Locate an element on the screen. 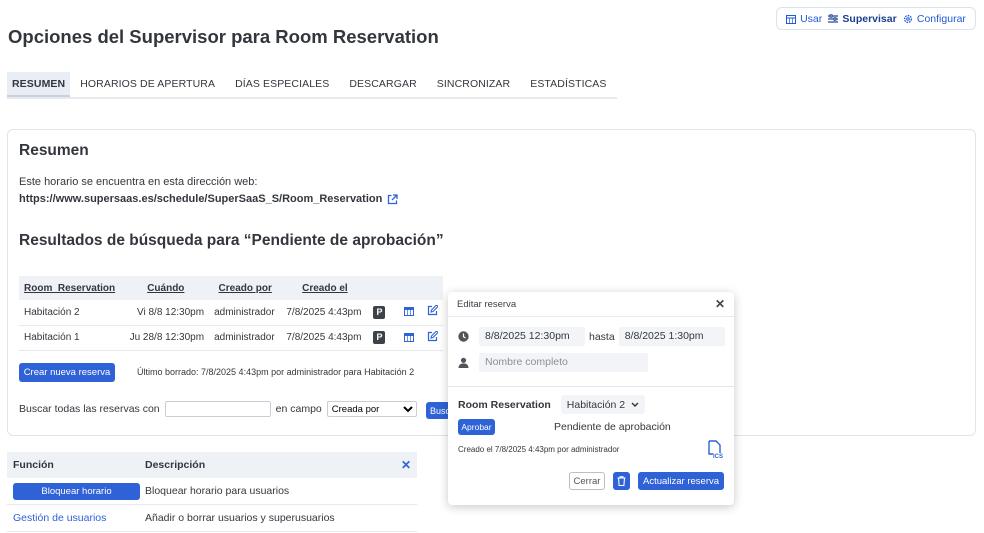  tab-resumen: RESUMEN is located at coordinates (39, 84).